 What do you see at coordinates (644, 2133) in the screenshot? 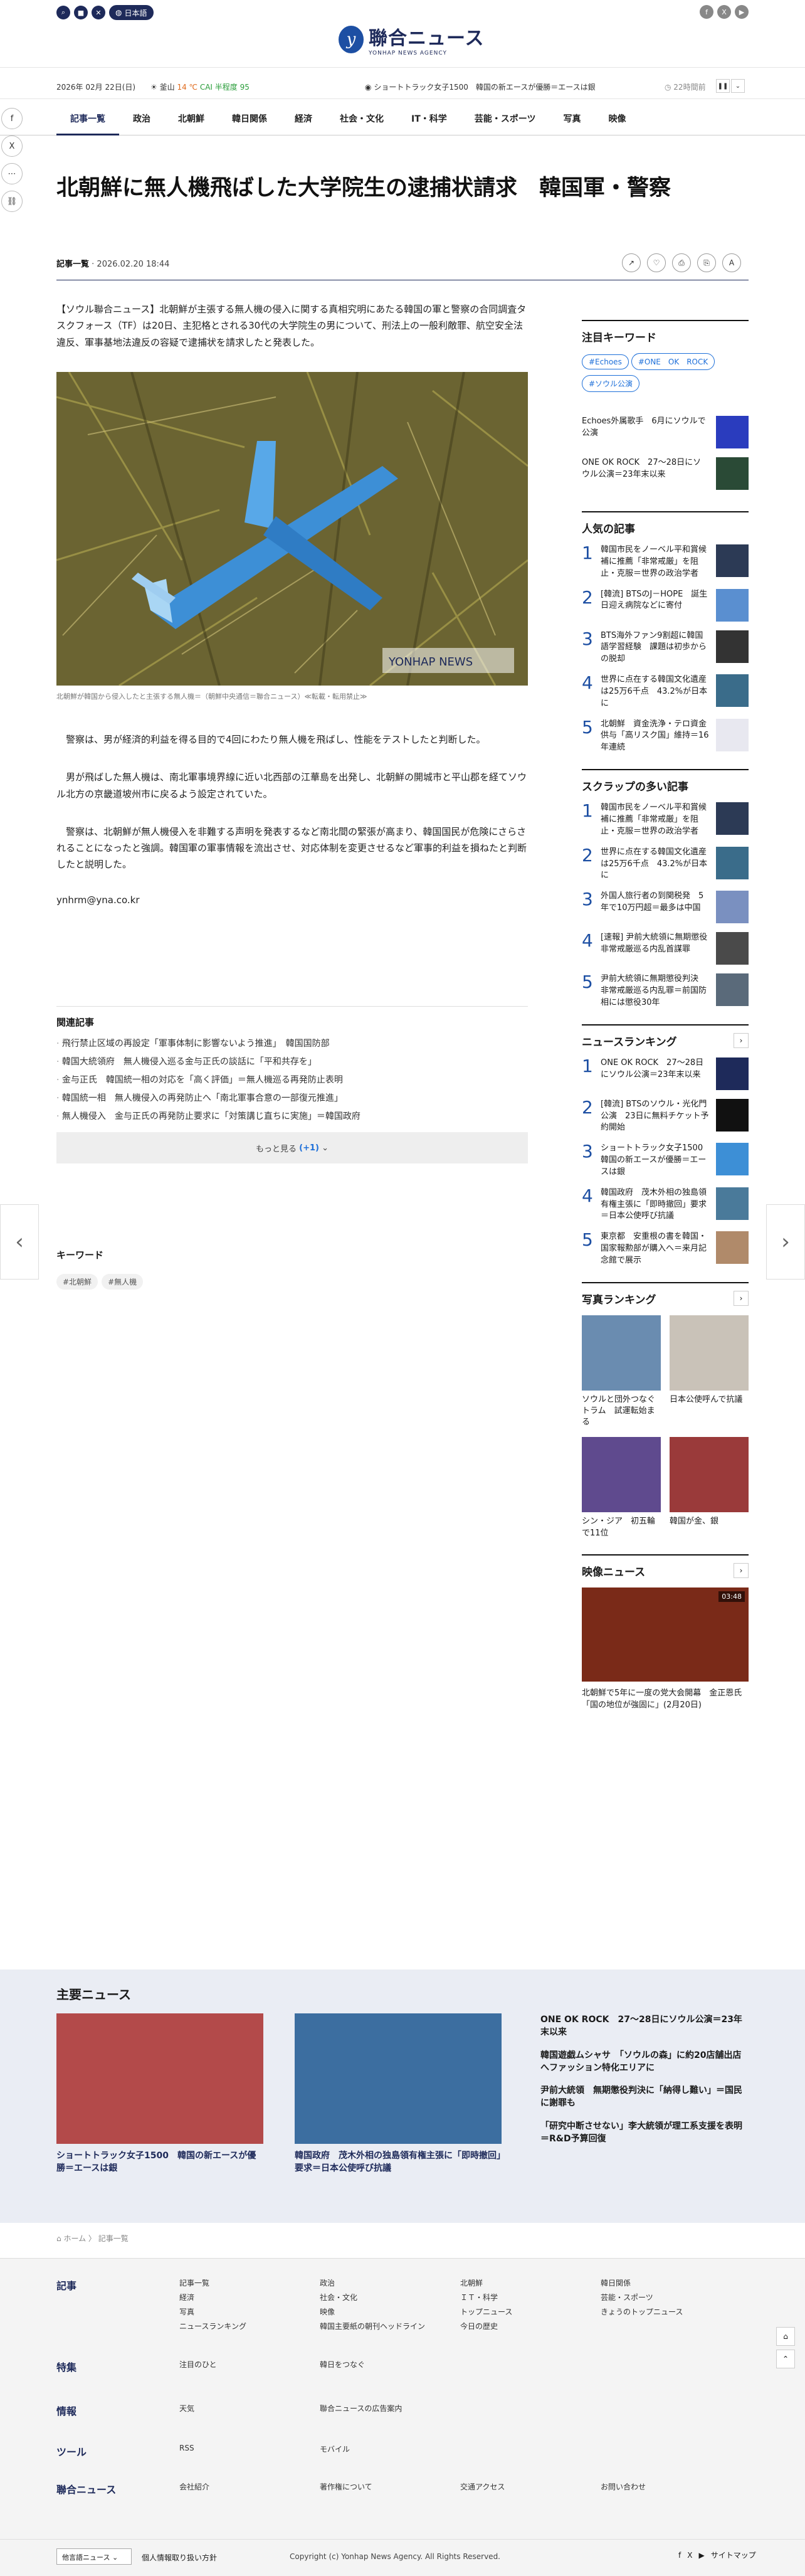
I see `main-news-list-item: 「研究中断させない」李大統領が理工系支援を表明＝R&D予算回復` at bounding box center [644, 2133].